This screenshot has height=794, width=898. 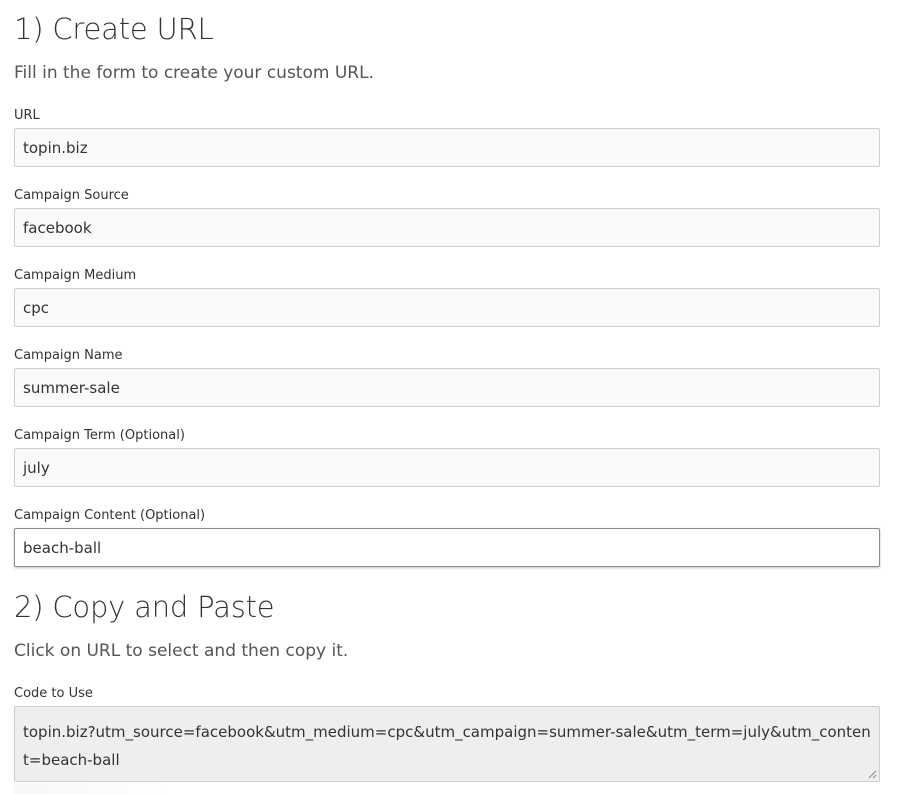 What do you see at coordinates (872, 774) in the screenshot?
I see `resize-grip-icon` at bounding box center [872, 774].